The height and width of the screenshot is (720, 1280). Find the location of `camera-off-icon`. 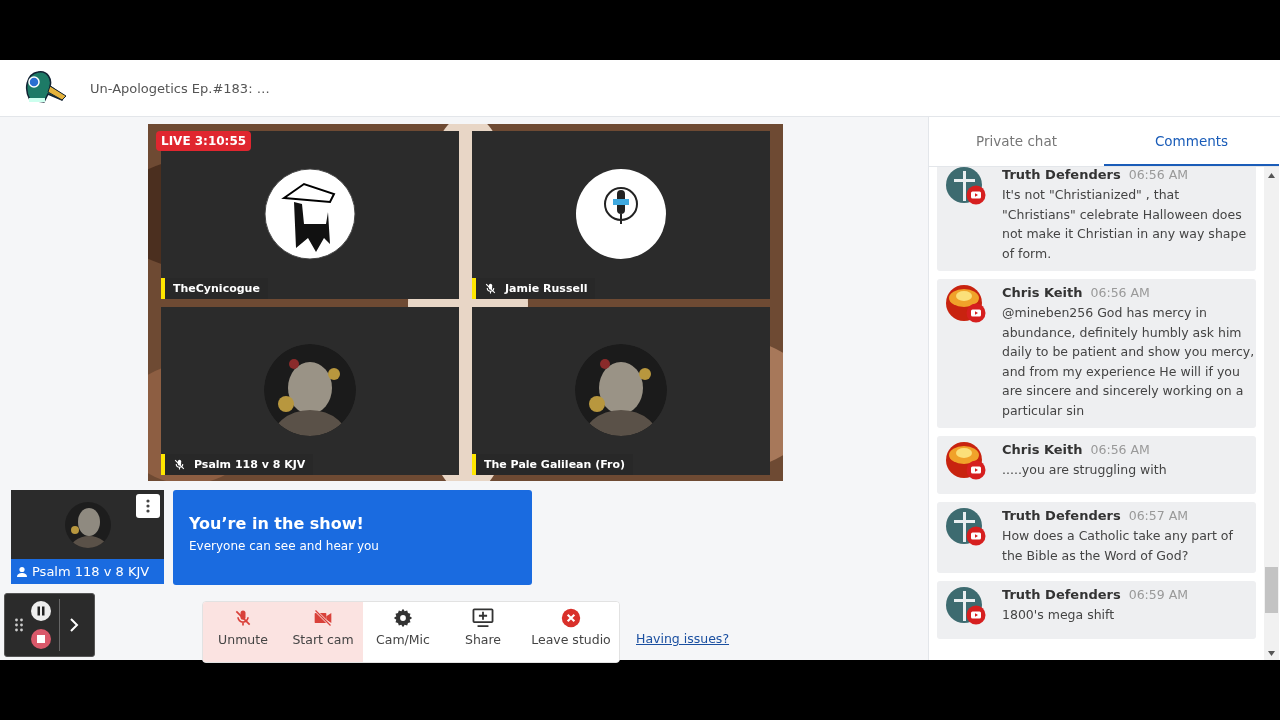

camera-off-icon is located at coordinates (323, 618).